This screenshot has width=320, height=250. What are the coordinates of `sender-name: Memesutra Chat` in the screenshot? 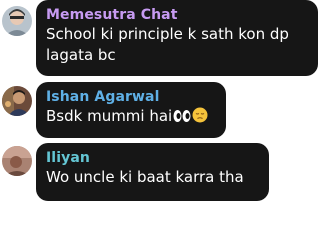 It's located at (177, 15).